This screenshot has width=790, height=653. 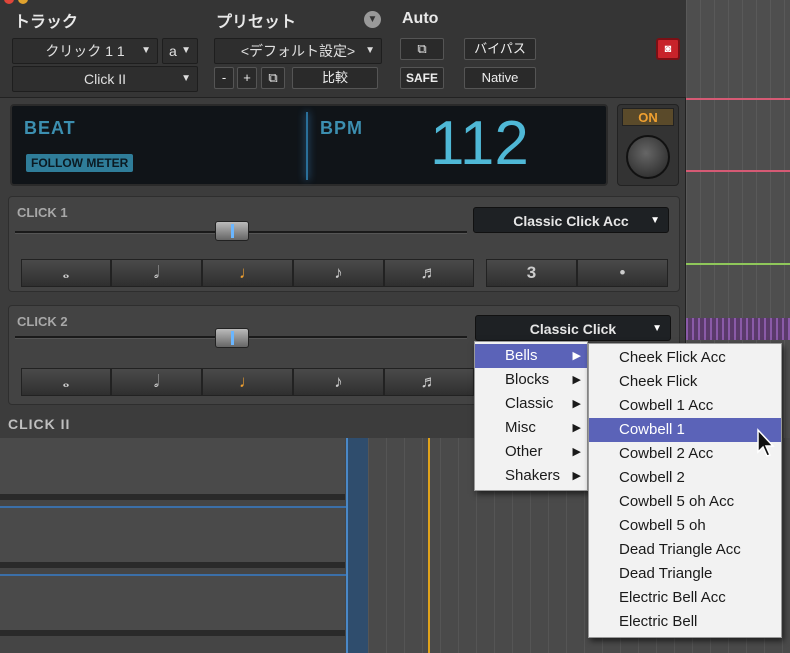 I want to click on preset-menu-icon: ▼, so click(x=372, y=19).